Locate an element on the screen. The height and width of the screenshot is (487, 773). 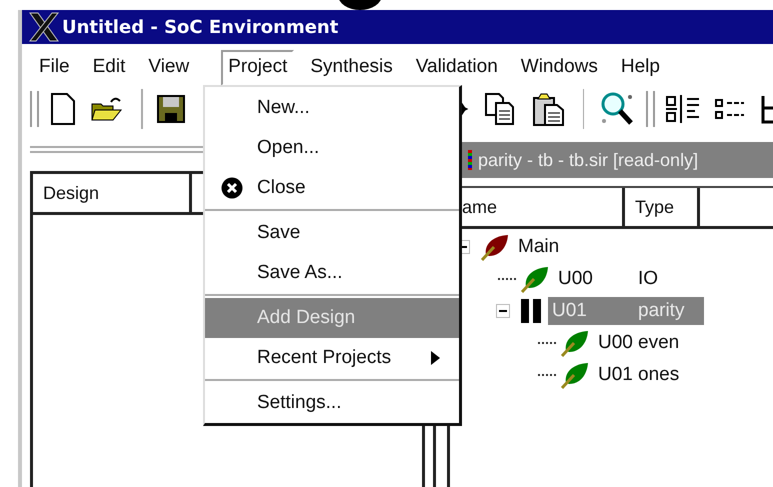
menu-item: Windows is located at coordinates (559, 68).